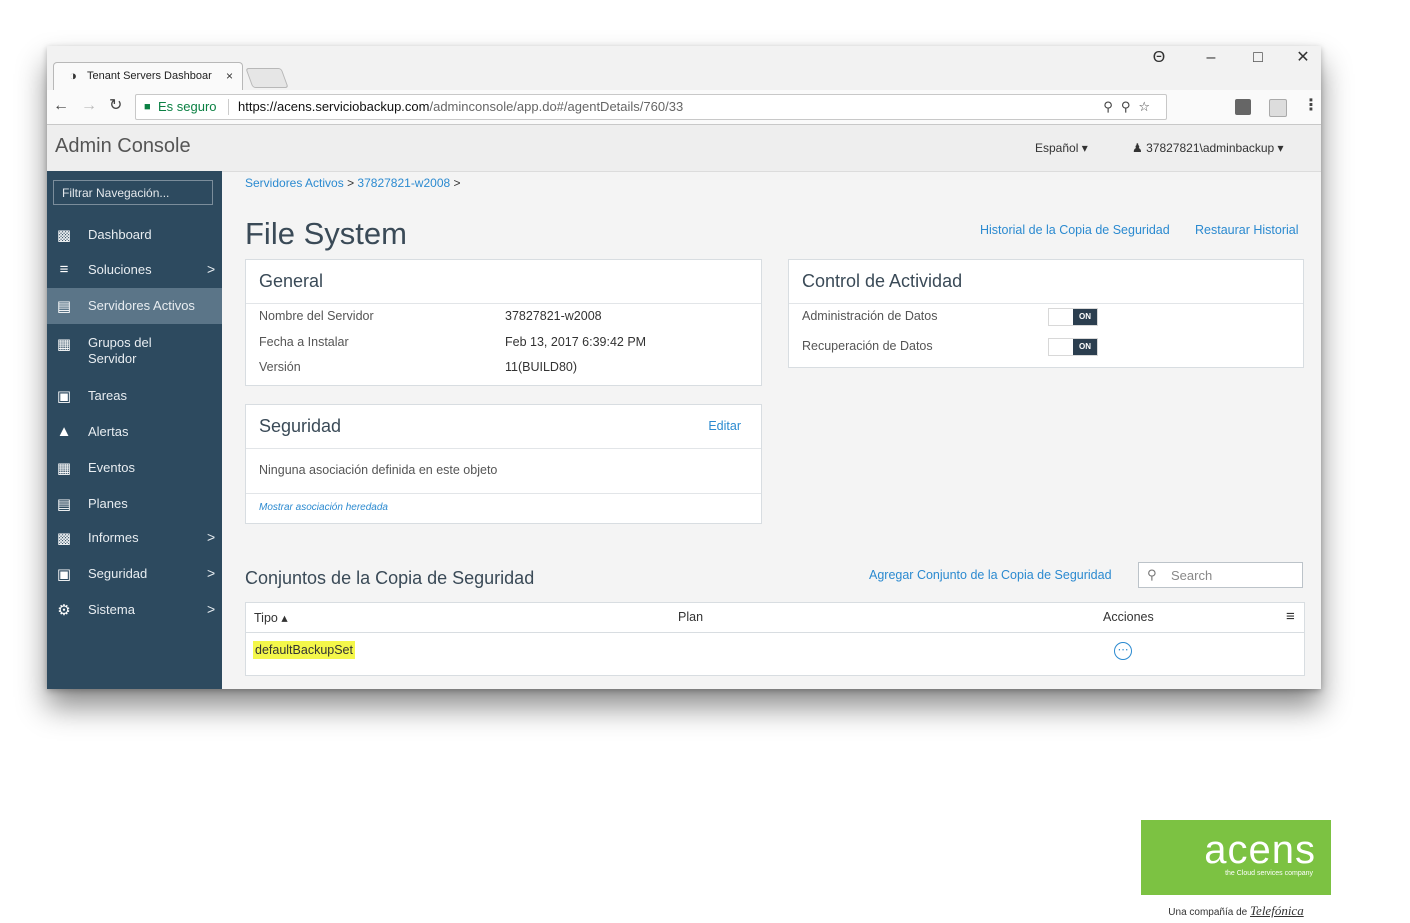 The height and width of the screenshot is (923, 1410). What do you see at coordinates (134, 538) in the screenshot?
I see `sidebar-item-informes: ▩ Informes >` at bounding box center [134, 538].